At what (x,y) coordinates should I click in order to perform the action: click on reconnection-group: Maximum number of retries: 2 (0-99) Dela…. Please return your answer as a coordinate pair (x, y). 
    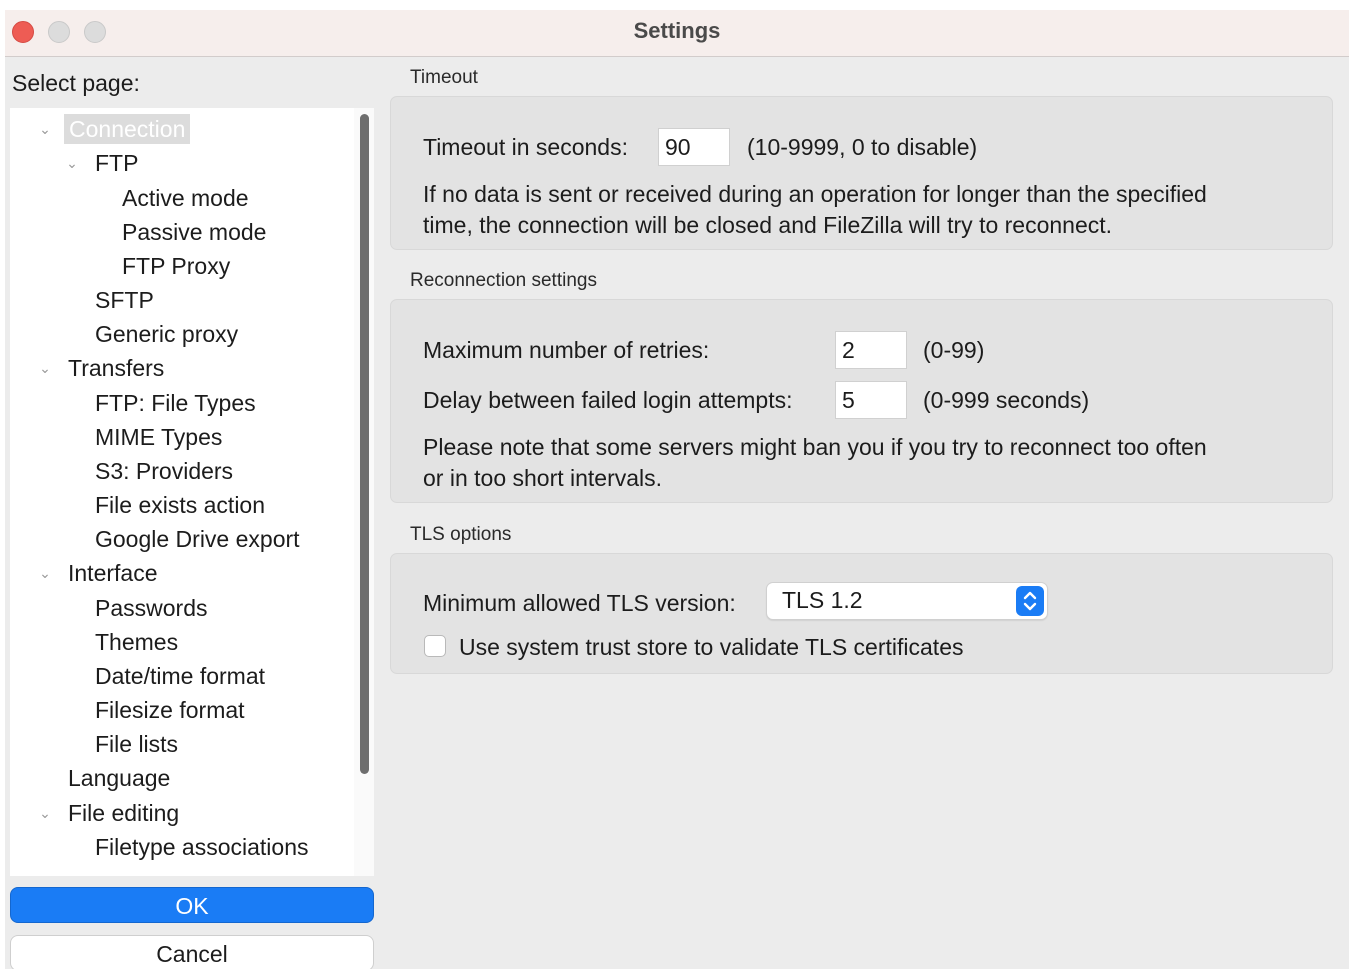
    Looking at the image, I should click on (861, 401).